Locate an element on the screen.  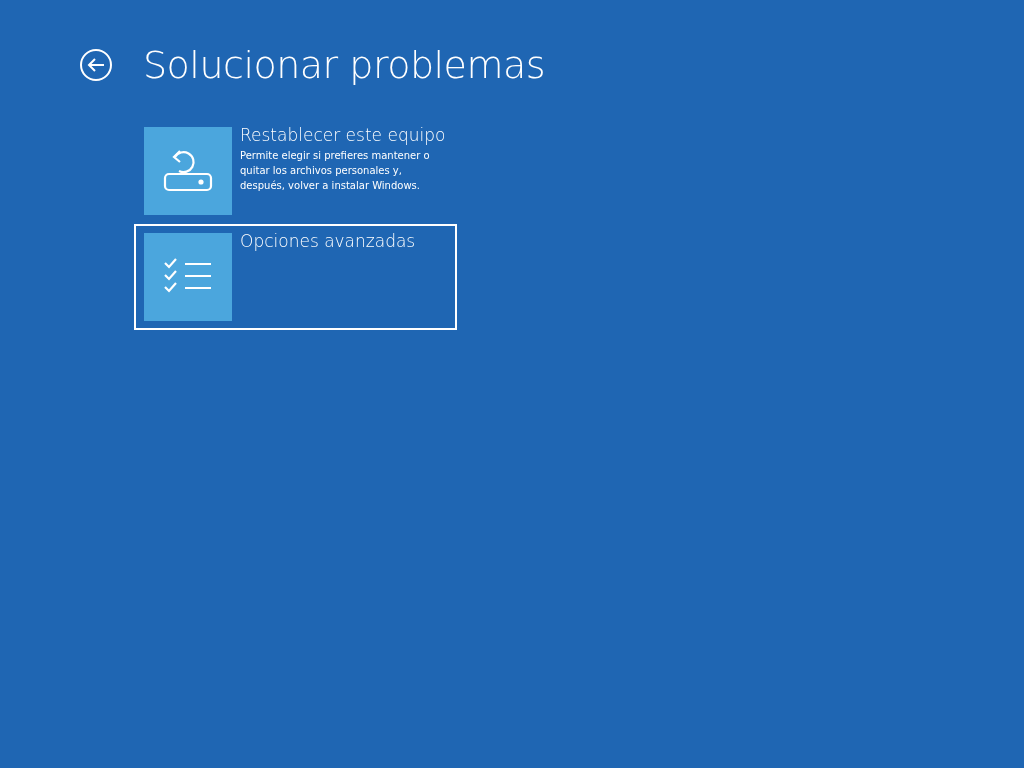
option-title: Opciones avanzadas is located at coordinates (328, 241).